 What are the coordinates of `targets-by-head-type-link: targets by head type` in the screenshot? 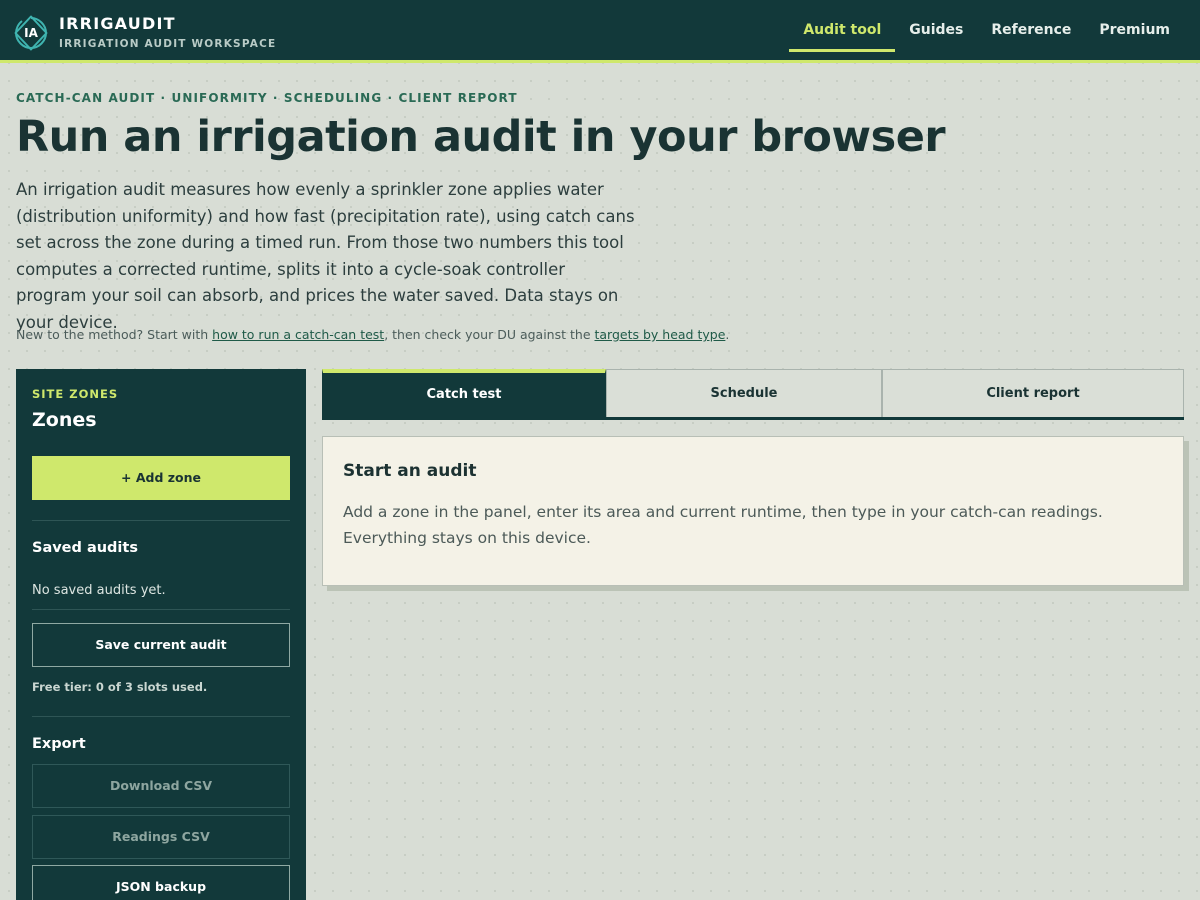 It's located at (659, 334).